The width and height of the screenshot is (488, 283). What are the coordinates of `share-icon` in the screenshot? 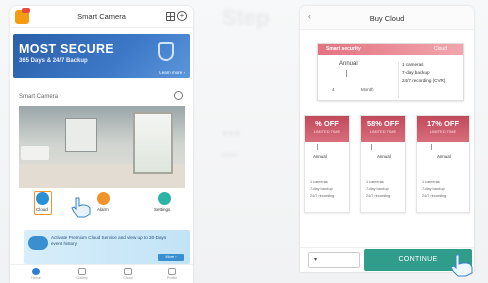 It's located at (178, 95).